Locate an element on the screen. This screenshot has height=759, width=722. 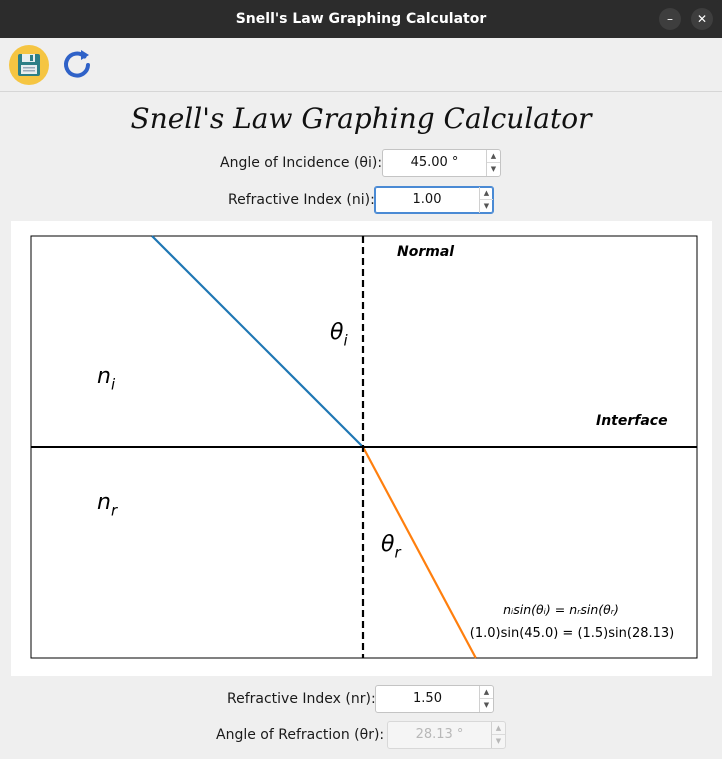
angle-incidence-value: 45.00 ° is located at coordinates (434, 163).